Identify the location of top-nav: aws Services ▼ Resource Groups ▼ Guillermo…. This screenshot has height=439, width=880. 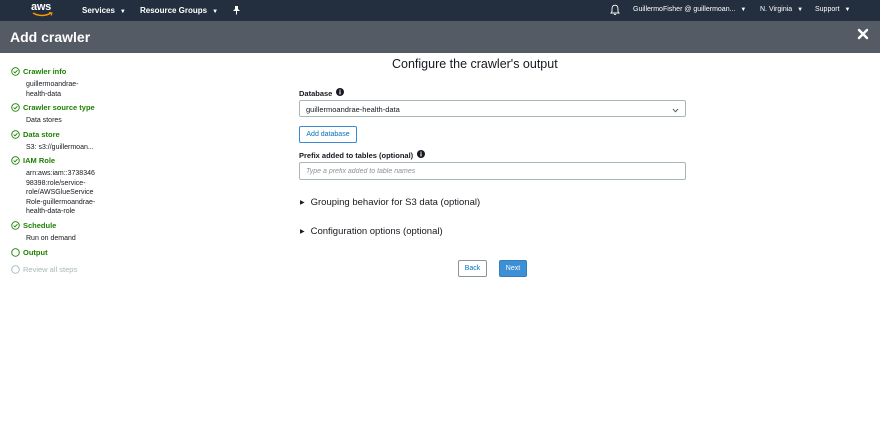
(440, 10).